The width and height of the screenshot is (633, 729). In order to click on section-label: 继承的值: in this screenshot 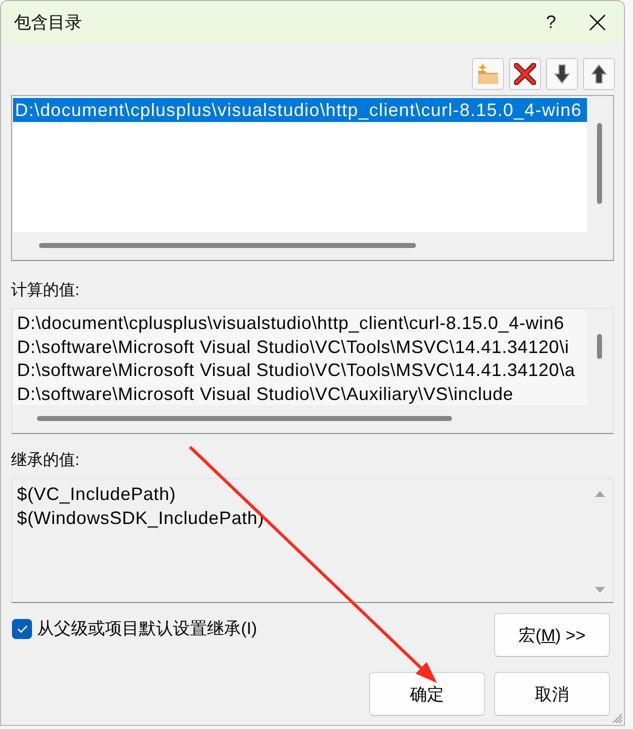, I will do `click(45, 460)`.